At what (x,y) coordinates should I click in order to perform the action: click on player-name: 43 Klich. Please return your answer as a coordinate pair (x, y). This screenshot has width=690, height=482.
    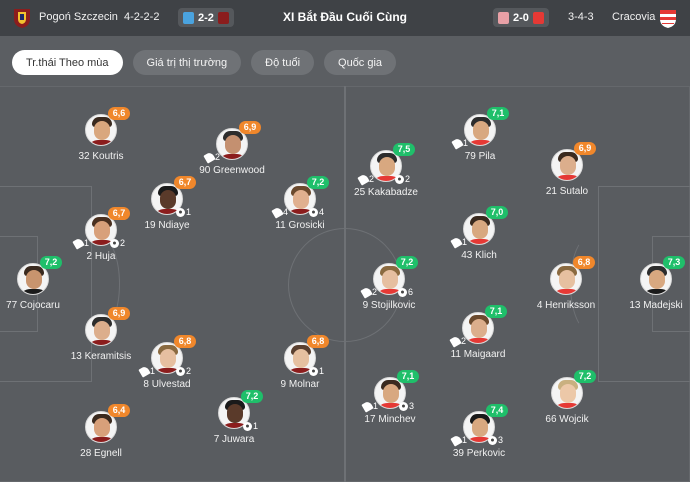
    Looking at the image, I should click on (479, 255).